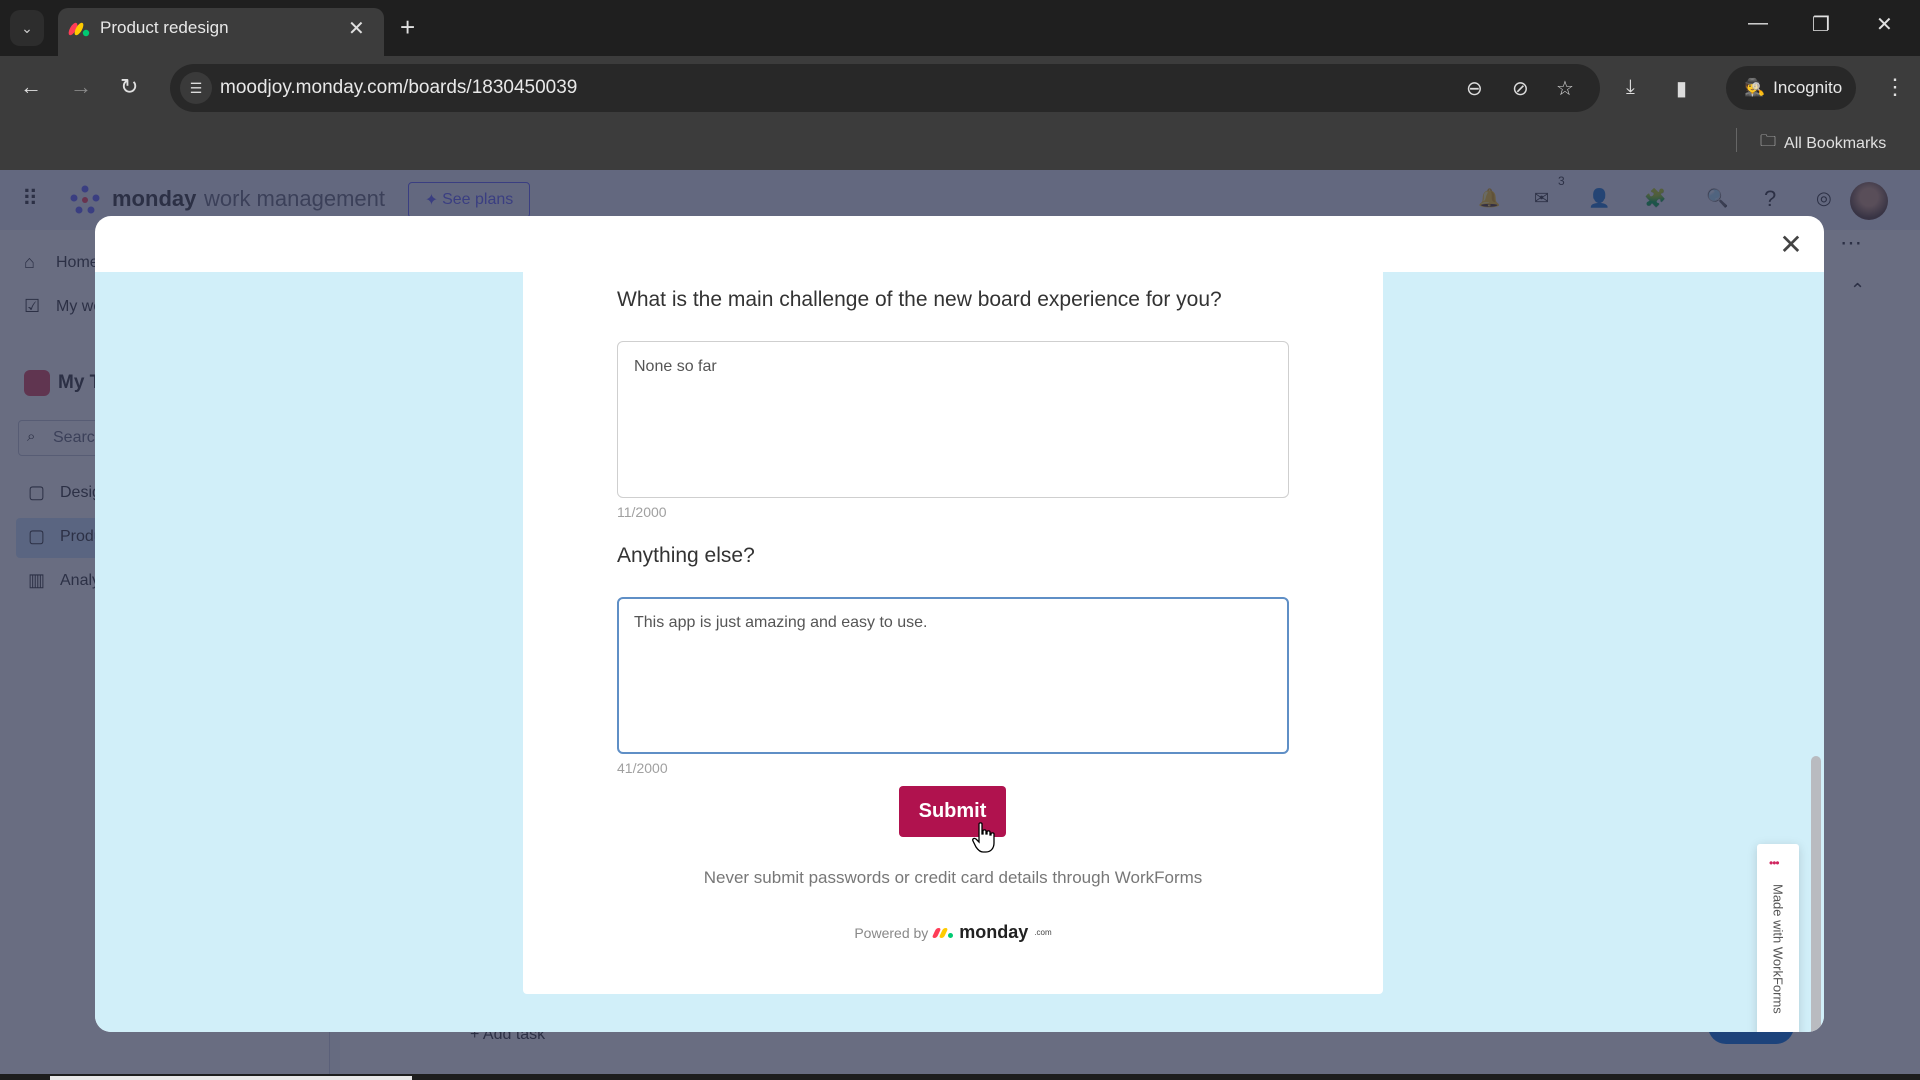 Image resolution: width=1920 pixels, height=1080 pixels. I want to click on workforms-badge-label: Made with WorkForms, so click(1778, 949).